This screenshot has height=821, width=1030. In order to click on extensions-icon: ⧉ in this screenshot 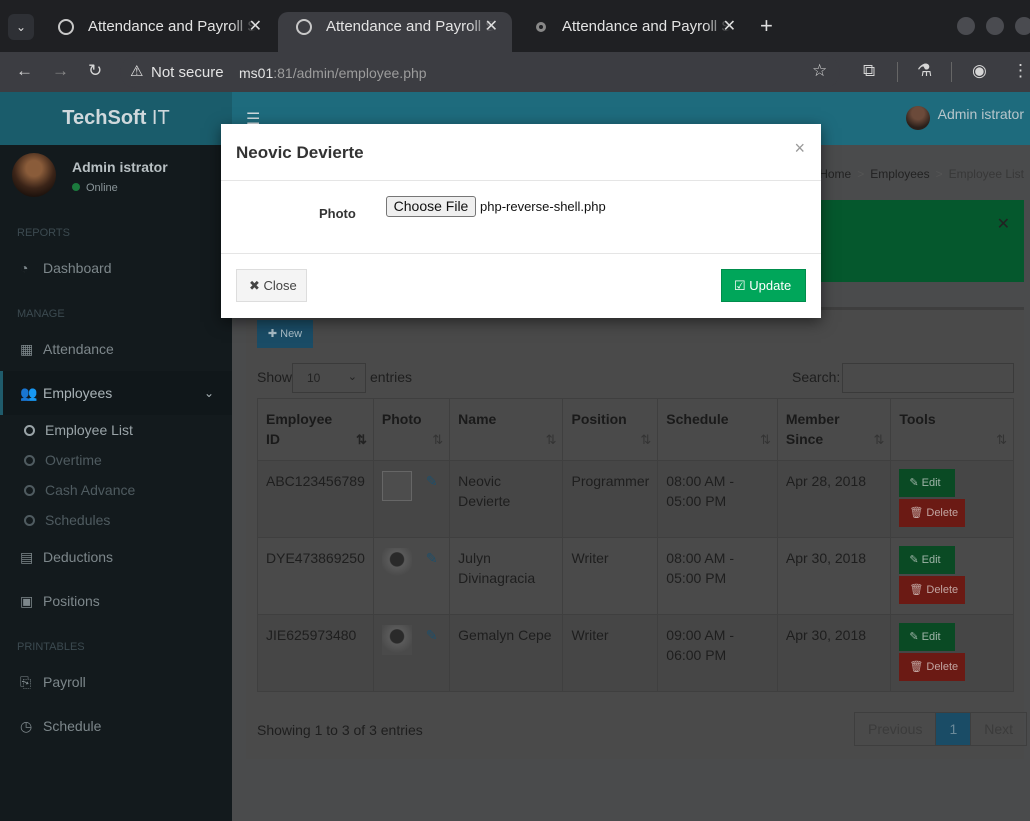, I will do `click(869, 71)`.